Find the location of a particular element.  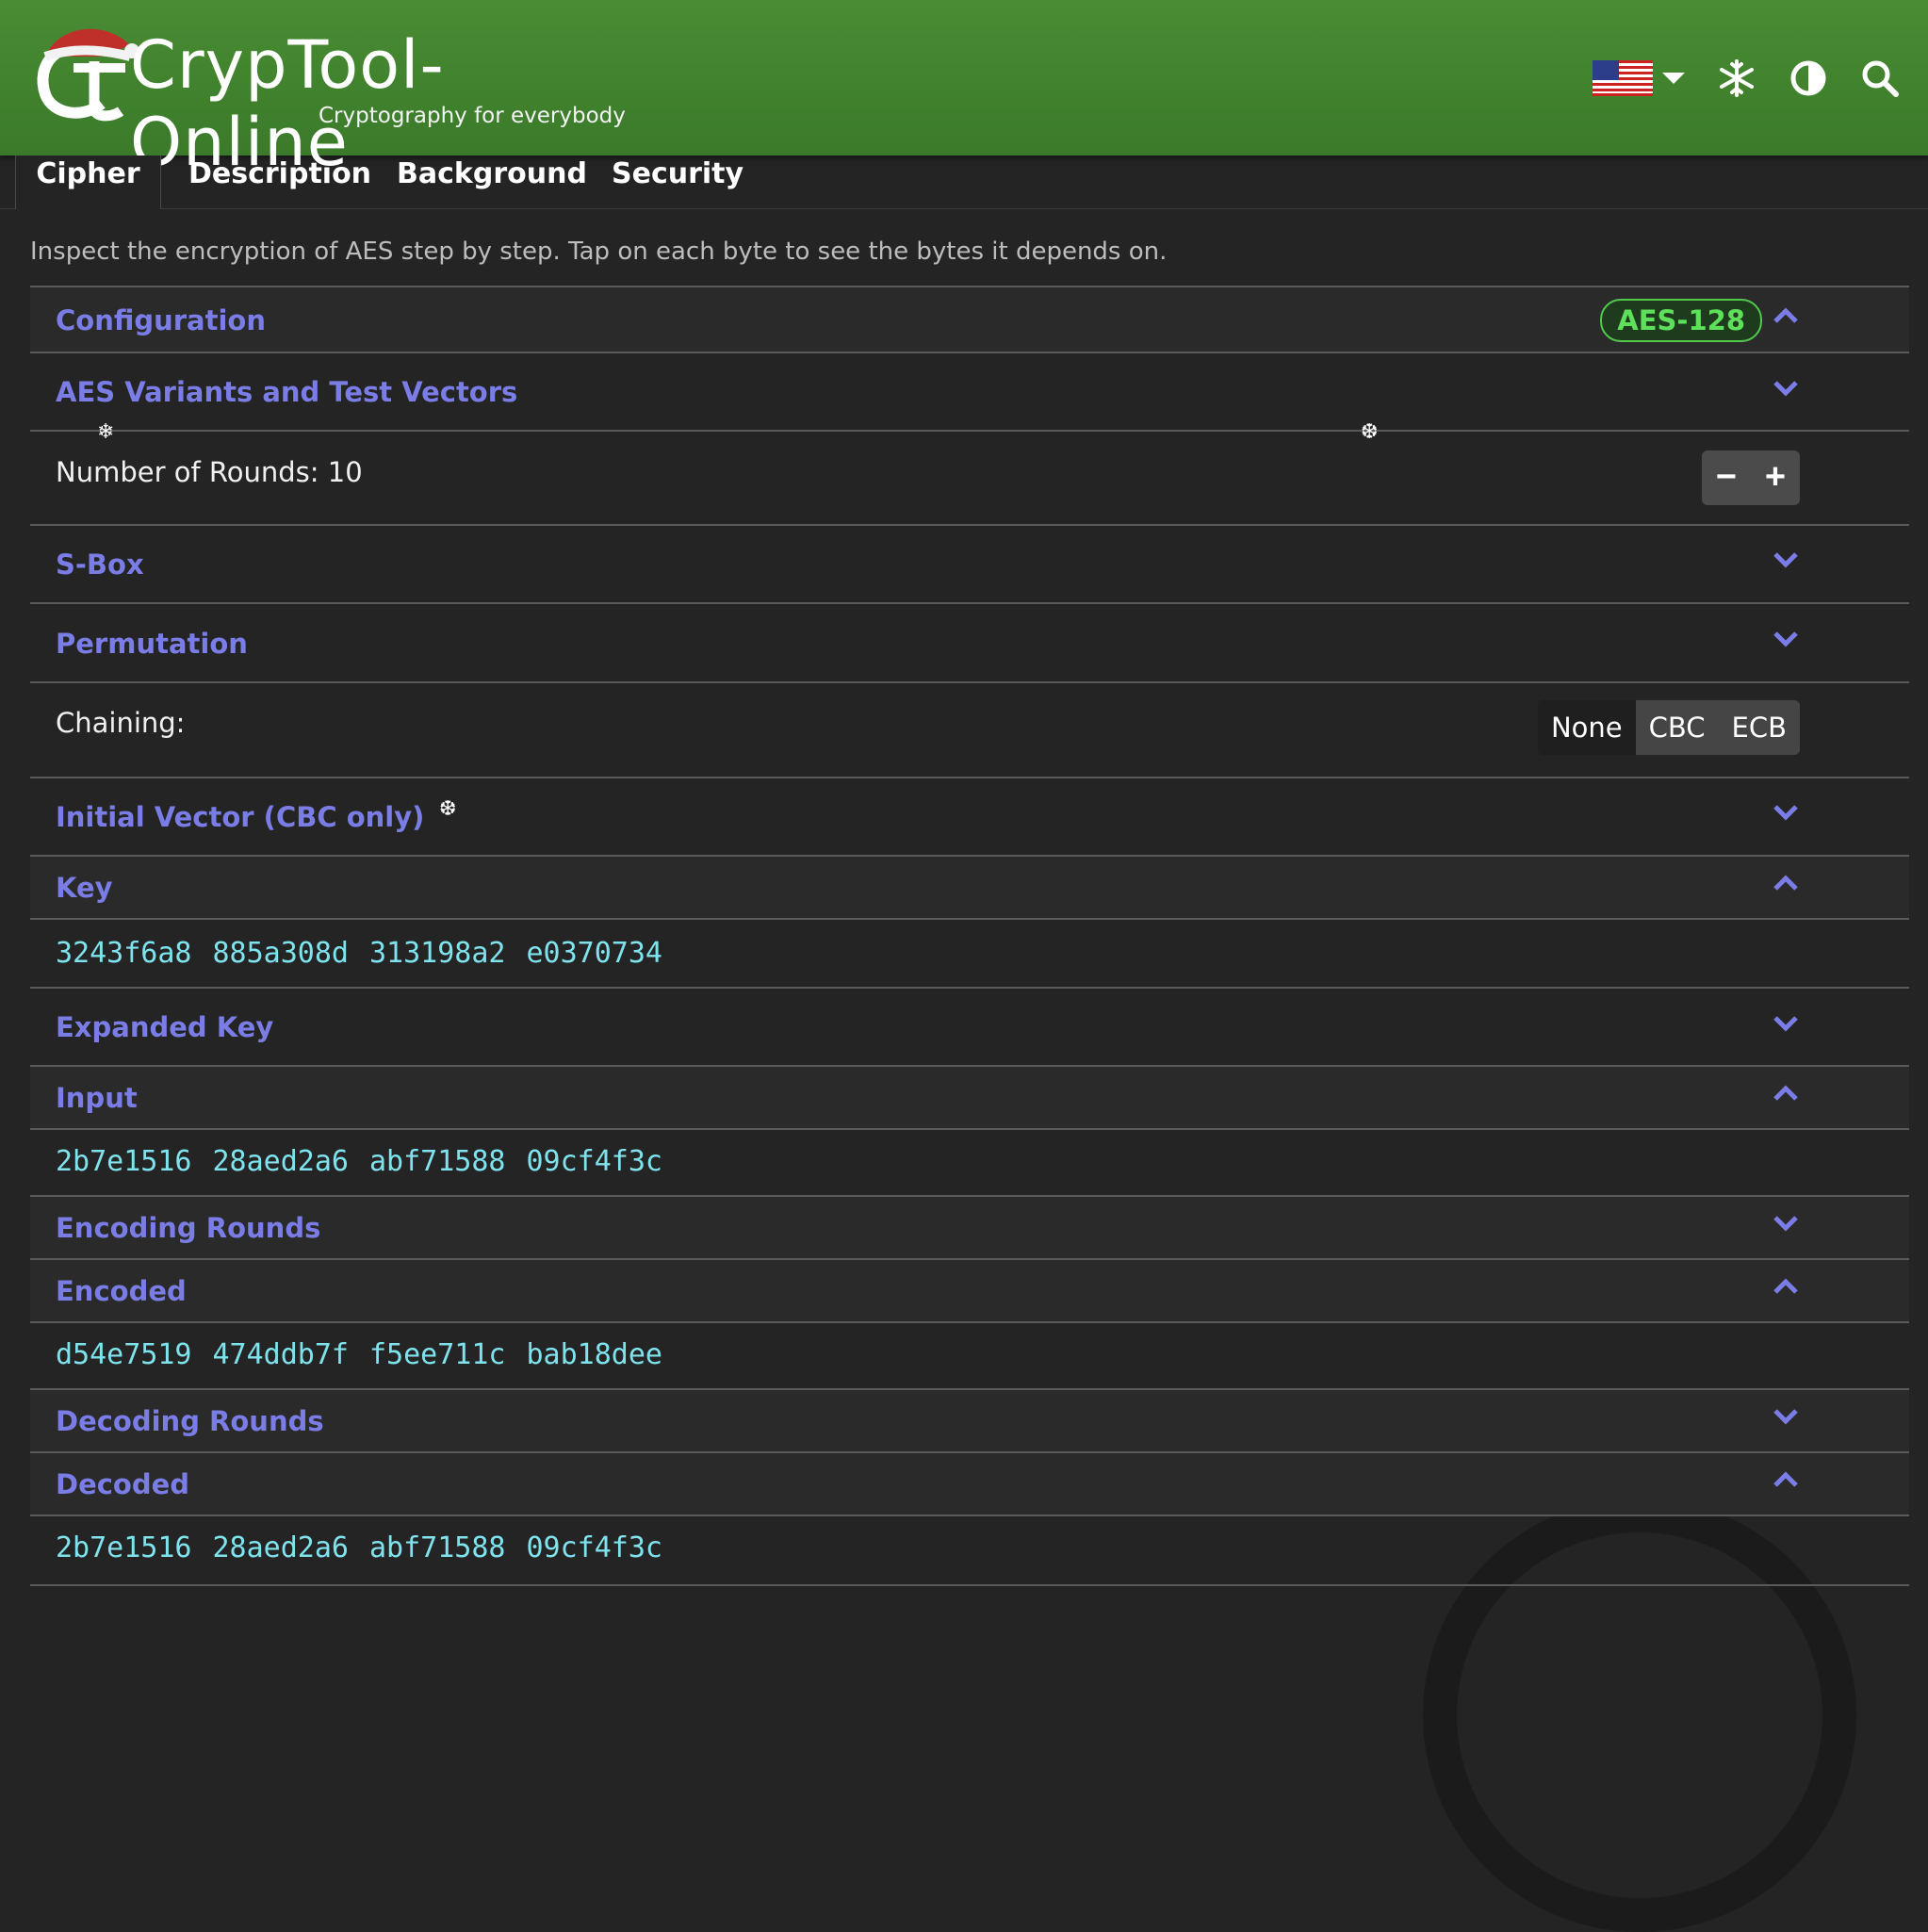

search-icon is located at coordinates (1880, 78).